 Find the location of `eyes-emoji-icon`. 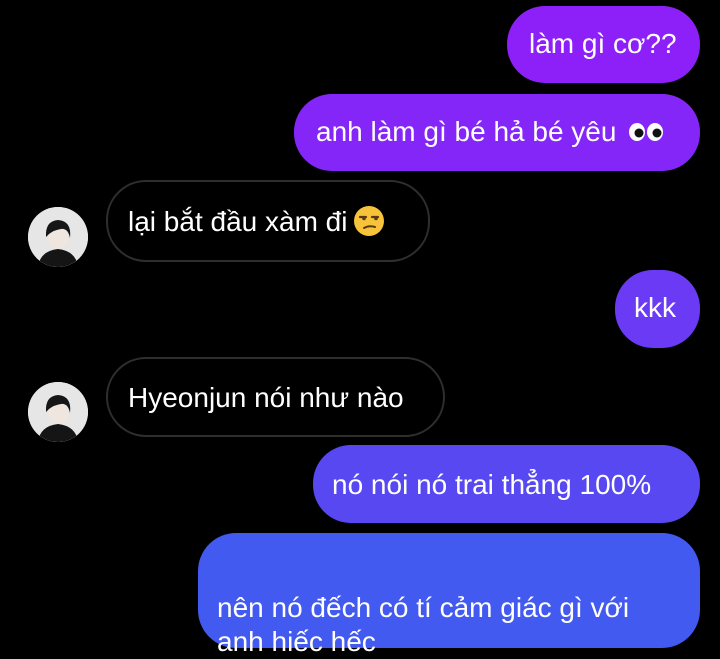

eyes-emoji-icon is located at coordinates (646, 131).